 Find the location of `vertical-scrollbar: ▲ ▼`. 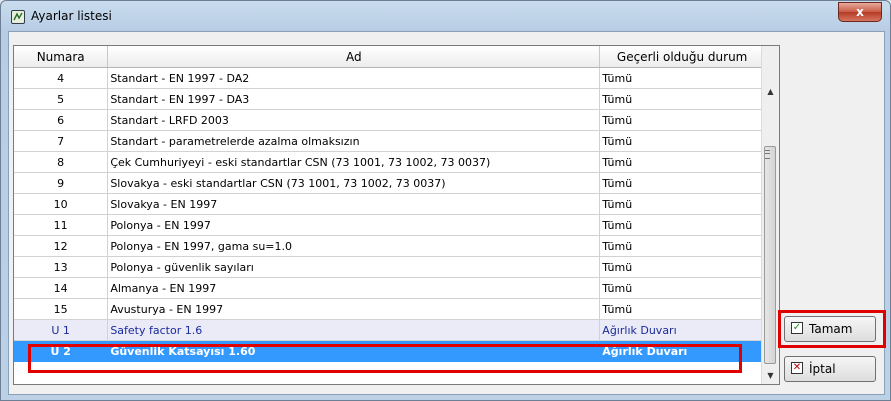

vertical-scrollbar: ▲ ▼ is located at coordinates (770, 215).